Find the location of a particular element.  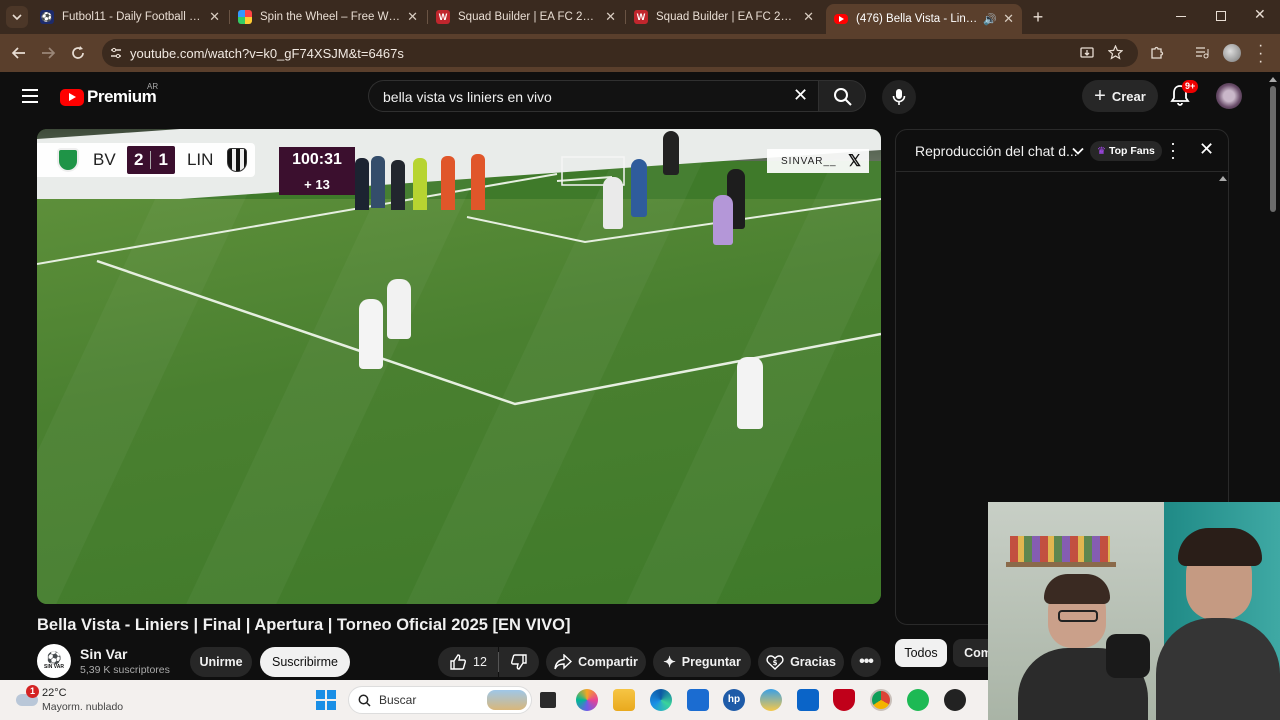

webcam-shelf-items is located at coordinates (1060, 549).